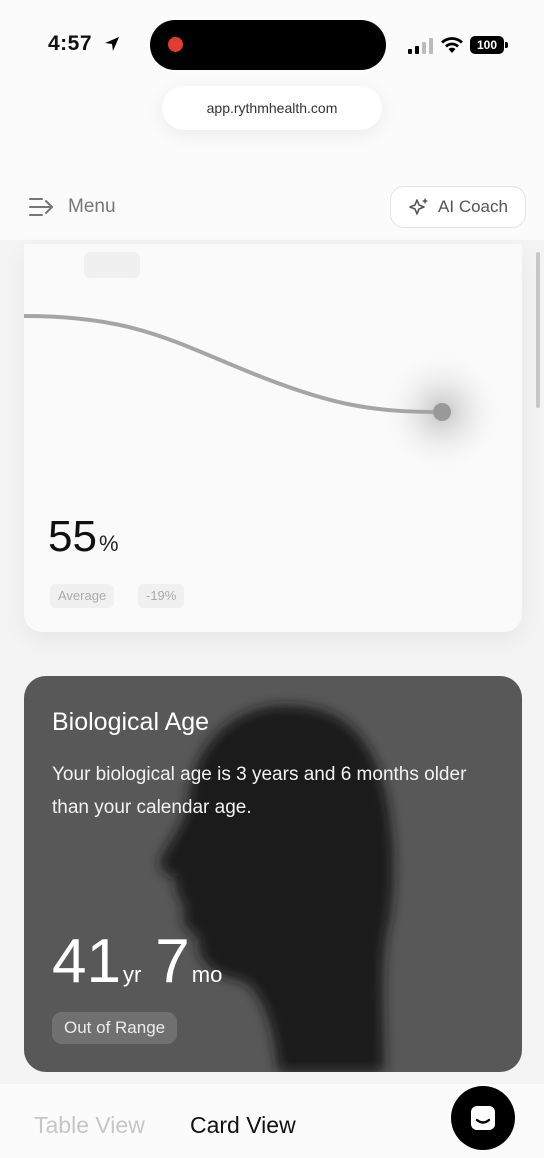 The width and height of the screenshot is (544, 1158). I want to click on tab-card-view: Card View, so click(243, 1125).